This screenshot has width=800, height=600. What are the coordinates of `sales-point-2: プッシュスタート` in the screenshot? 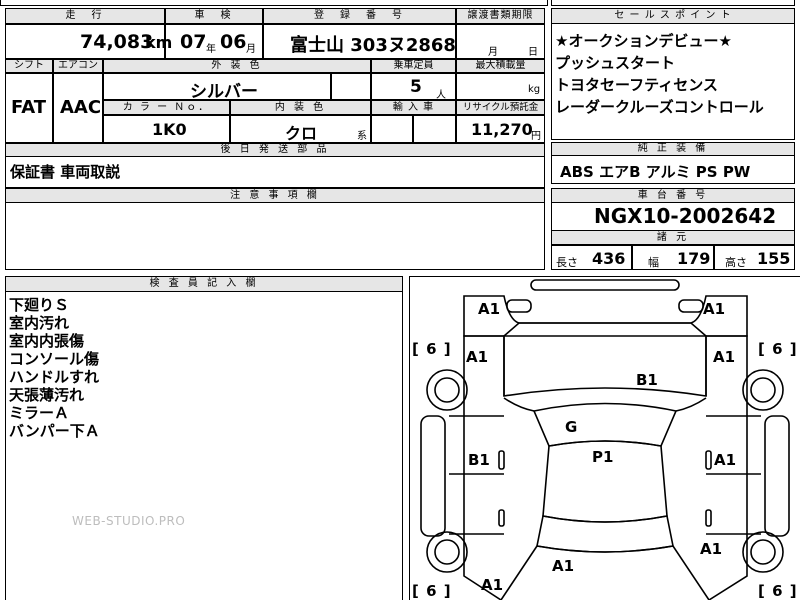 It's located at (615, 63).